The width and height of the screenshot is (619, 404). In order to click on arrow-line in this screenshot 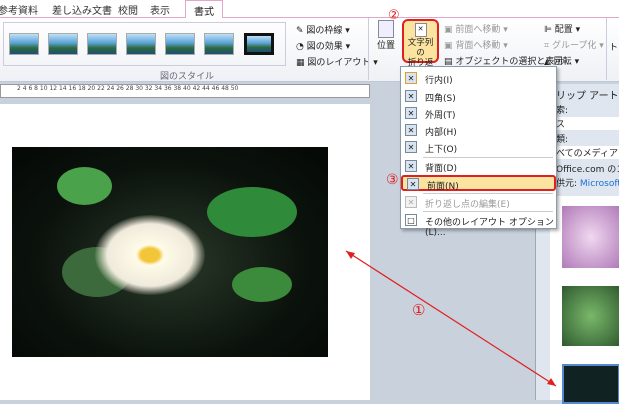, I will do `click(451, 318)`.